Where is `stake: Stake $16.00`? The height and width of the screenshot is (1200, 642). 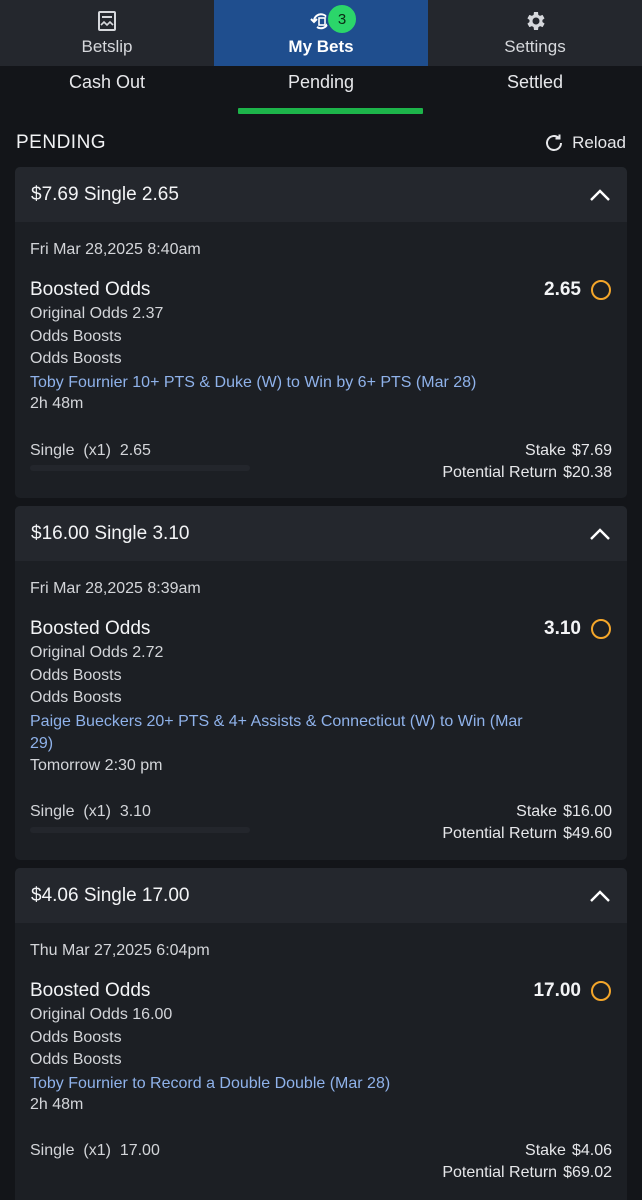 stake: Stake $16.00 is located at coordinates (564, 812).